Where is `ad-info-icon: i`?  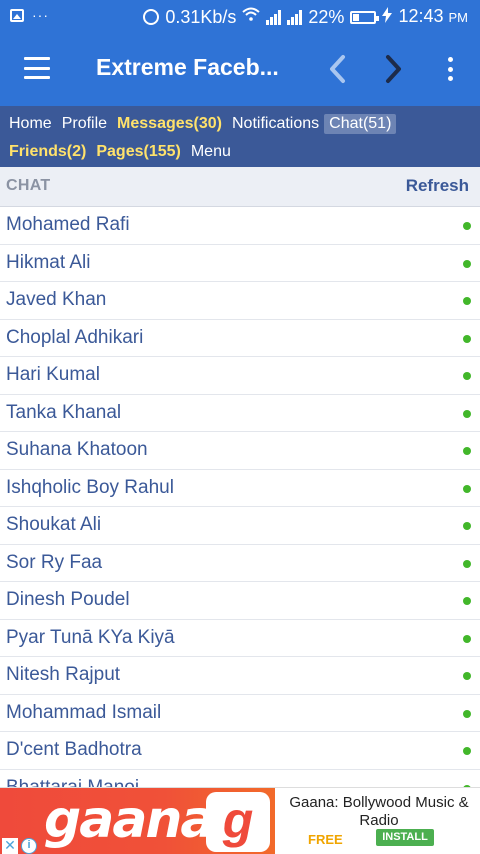 ad-info-icon: i is located at coordinates (29, 846).